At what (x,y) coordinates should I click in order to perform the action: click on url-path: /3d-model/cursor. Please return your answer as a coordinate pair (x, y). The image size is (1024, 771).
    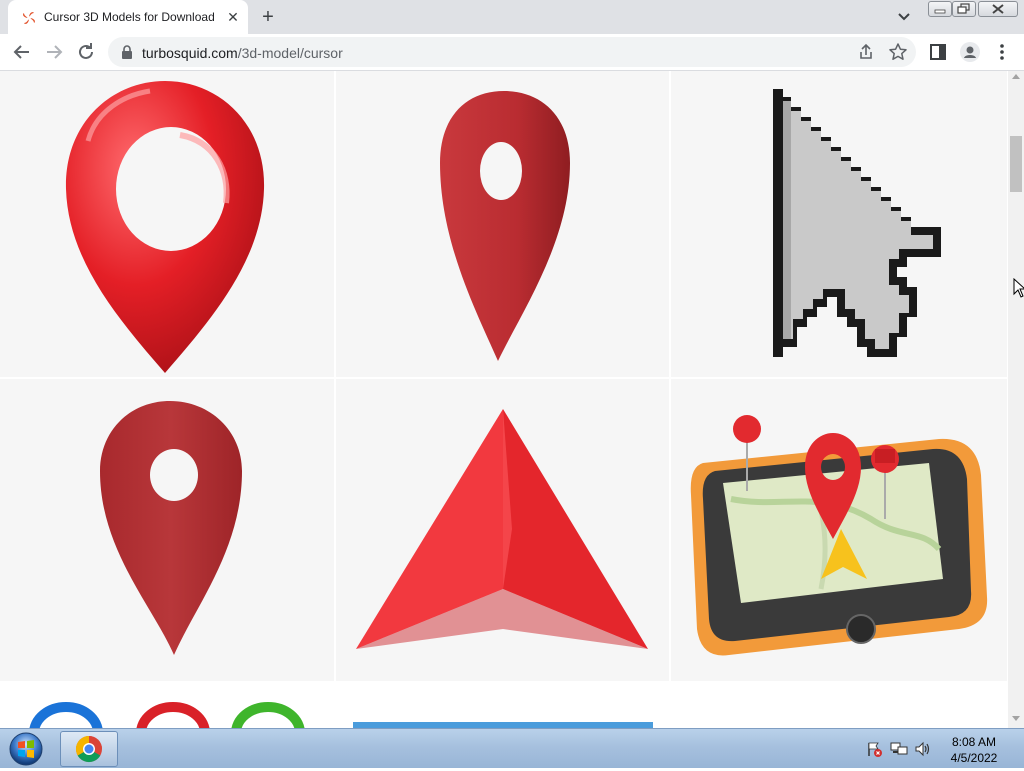
    Looking at the image, I should click on (290, 53).